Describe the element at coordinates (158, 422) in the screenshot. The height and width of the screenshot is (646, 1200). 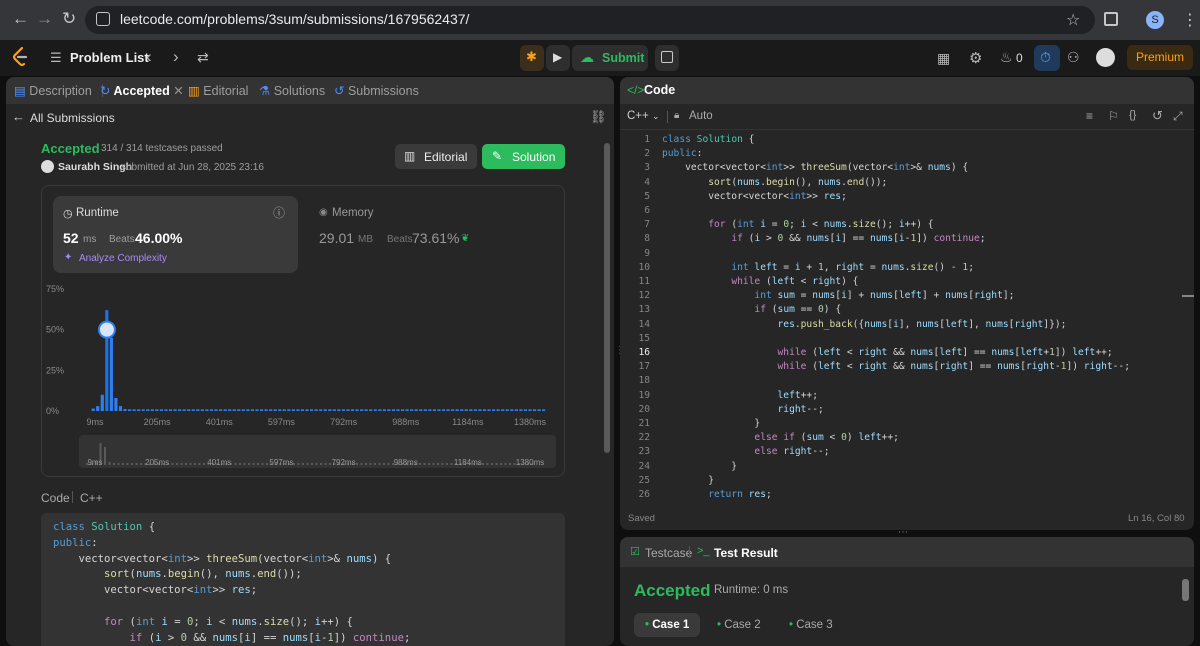
I see `x-tick-label: 205ms` at that location.